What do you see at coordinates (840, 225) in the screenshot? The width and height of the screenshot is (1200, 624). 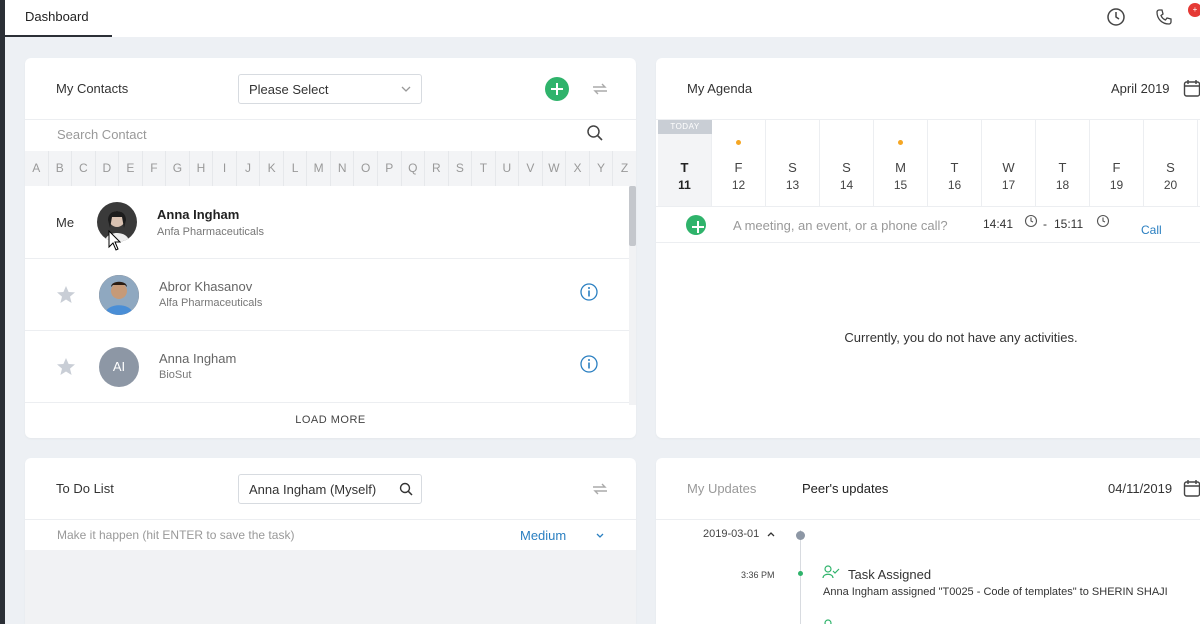 I see `activity-input: A meeting, an event, or a phone call?` at bounding box center [840, 225].